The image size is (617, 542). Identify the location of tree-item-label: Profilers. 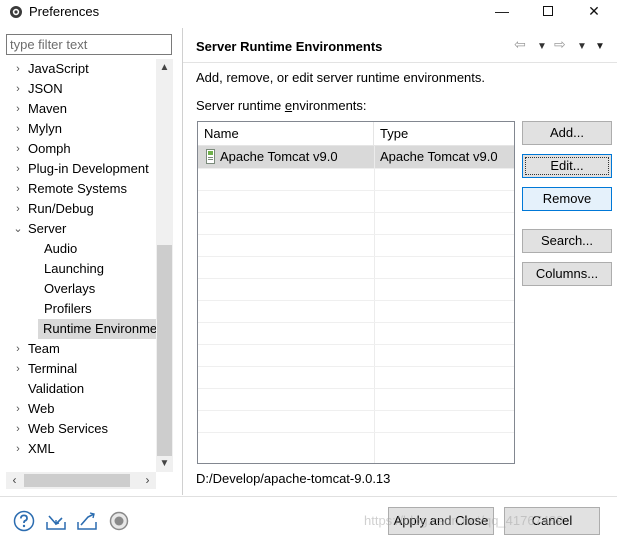
(68, 308).